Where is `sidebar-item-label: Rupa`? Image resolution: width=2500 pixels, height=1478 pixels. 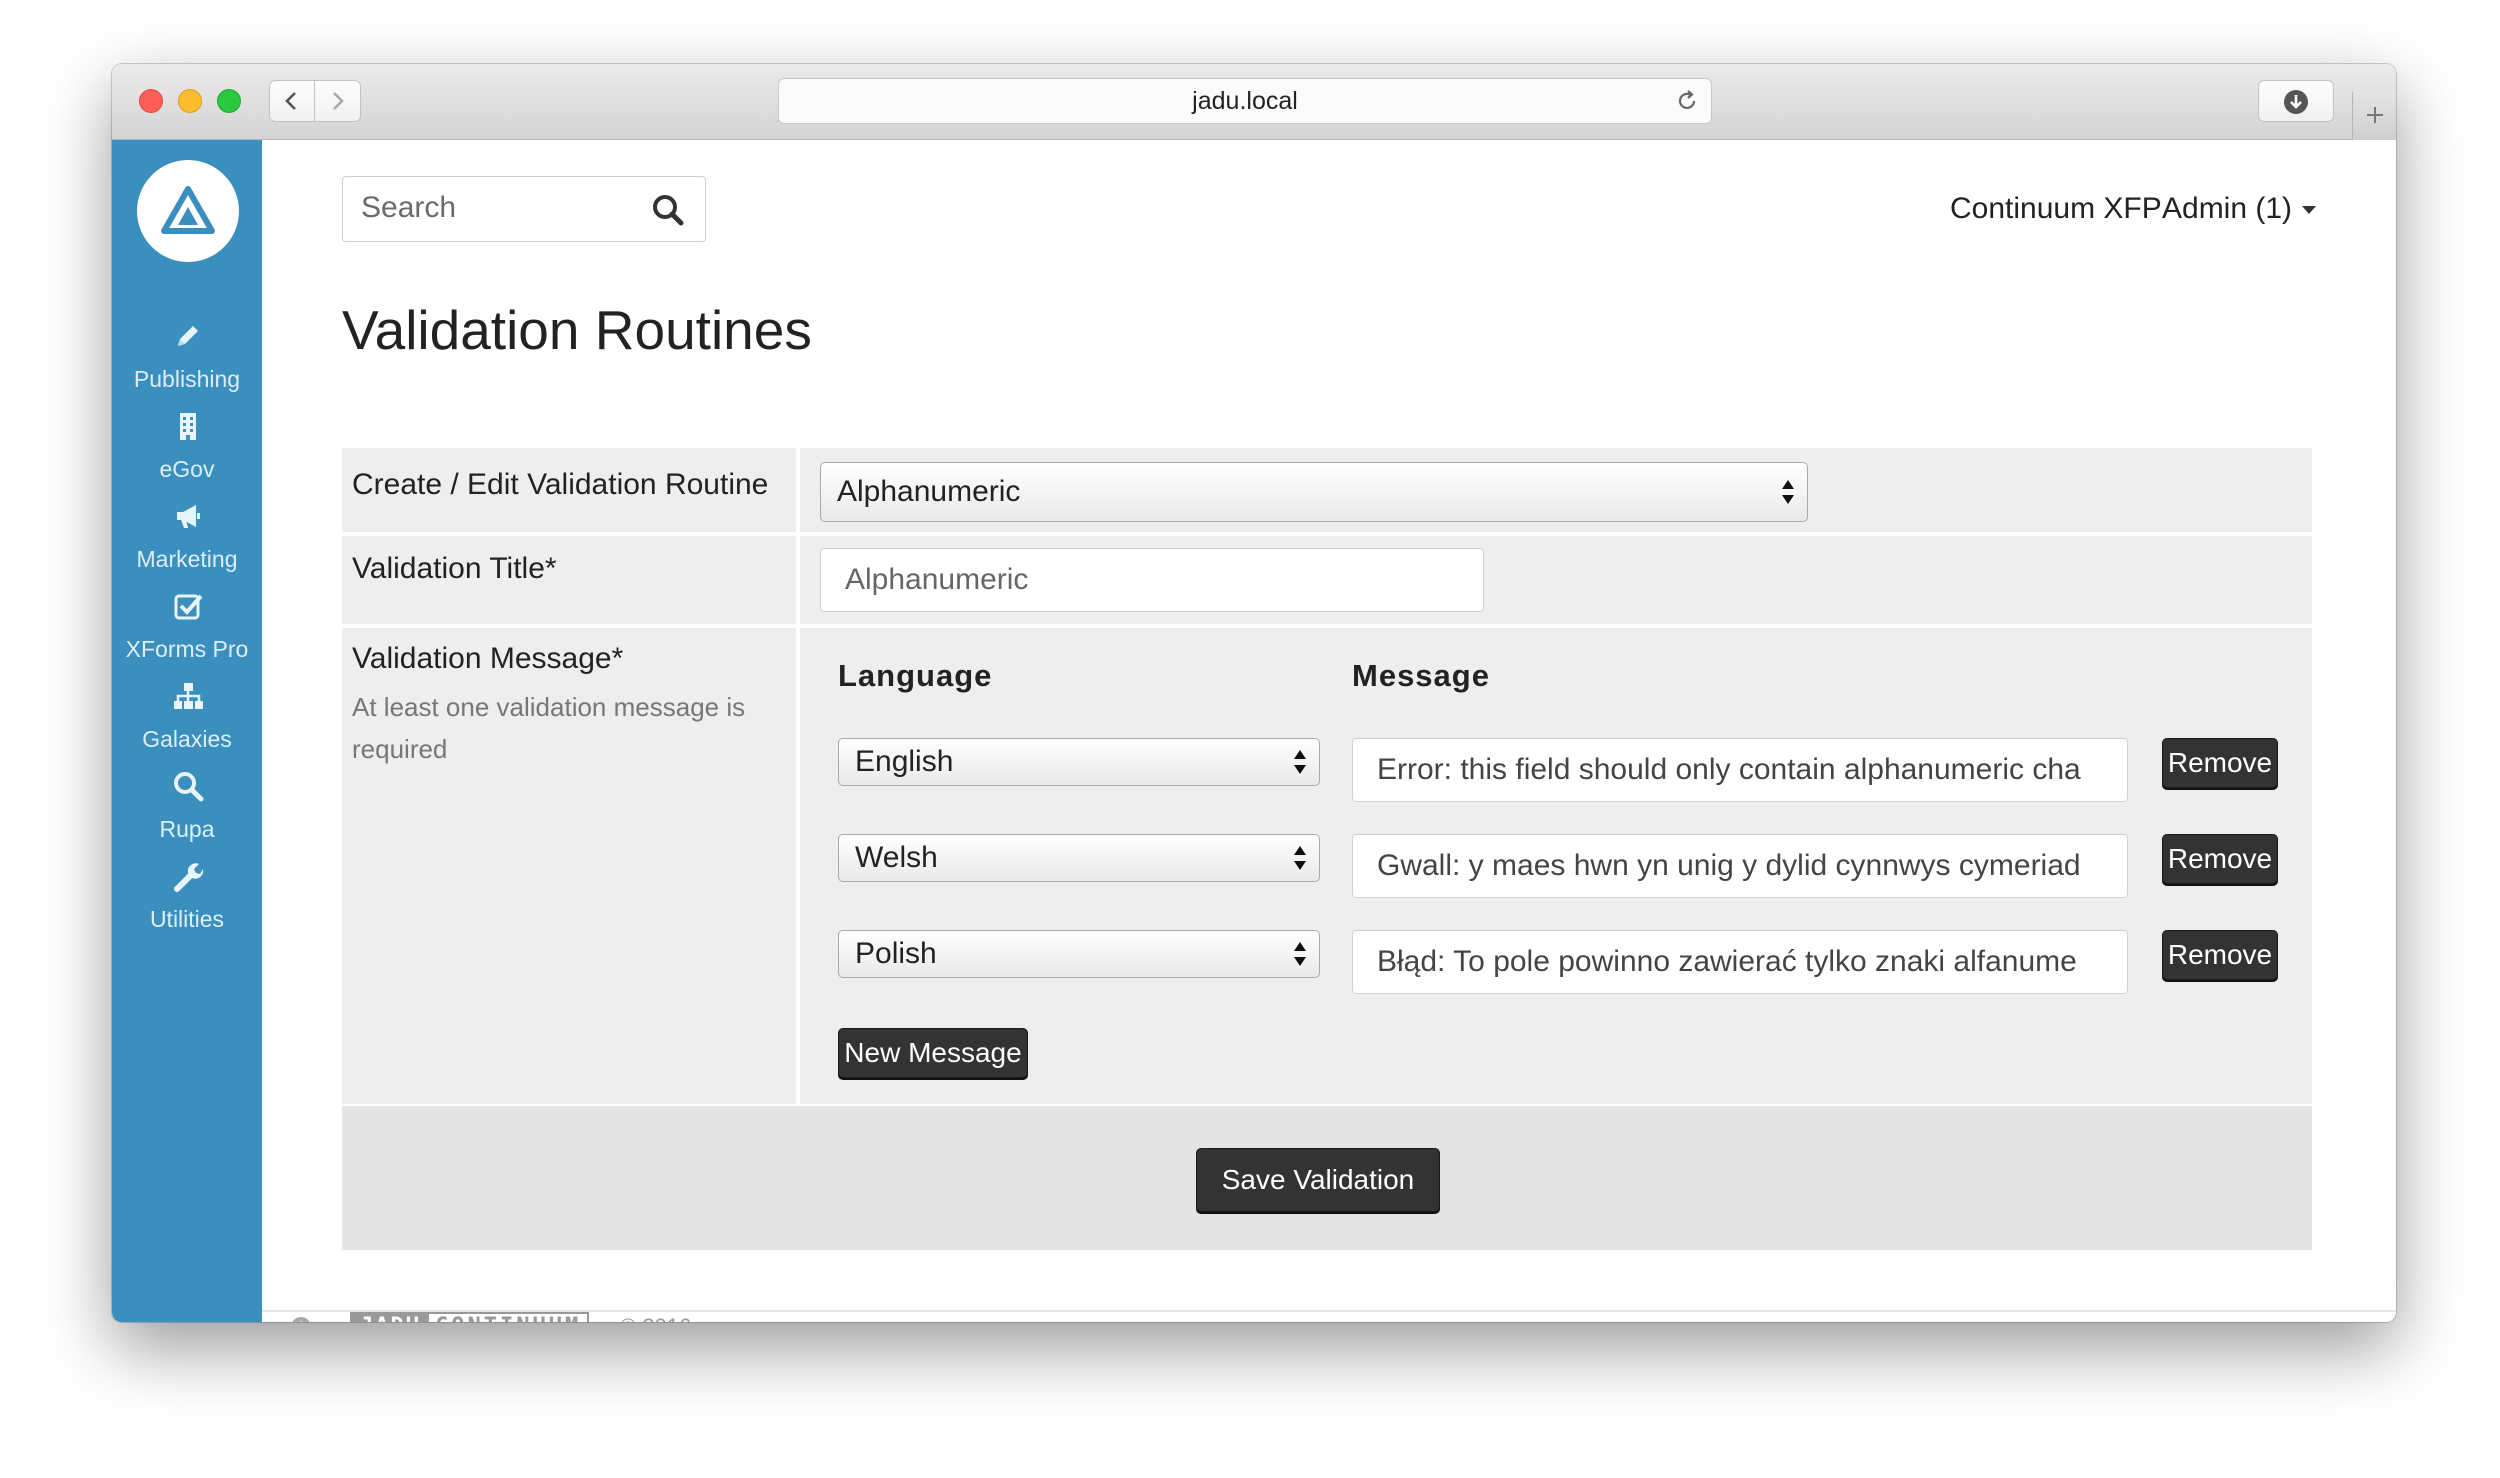
sidebar-item-label: Rupa is located at coordinates (187, 829).